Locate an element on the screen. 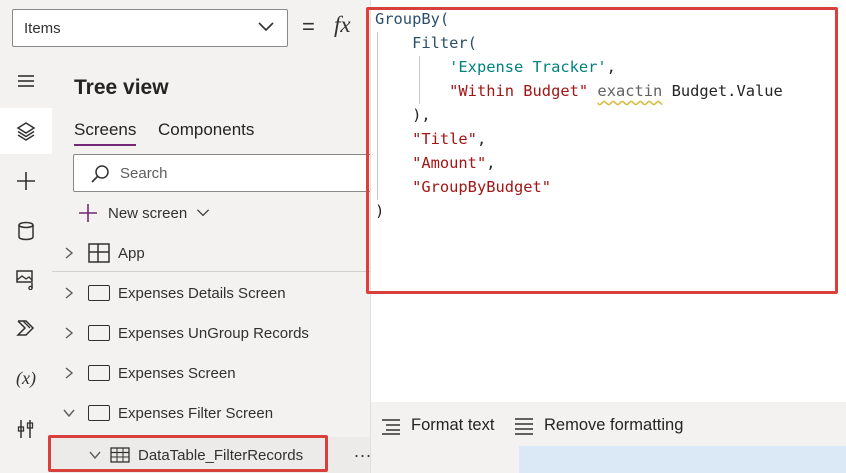 The width and height of the screenshot is (846, 473). tab-screens: Screens is located at coordinates (105, 130).